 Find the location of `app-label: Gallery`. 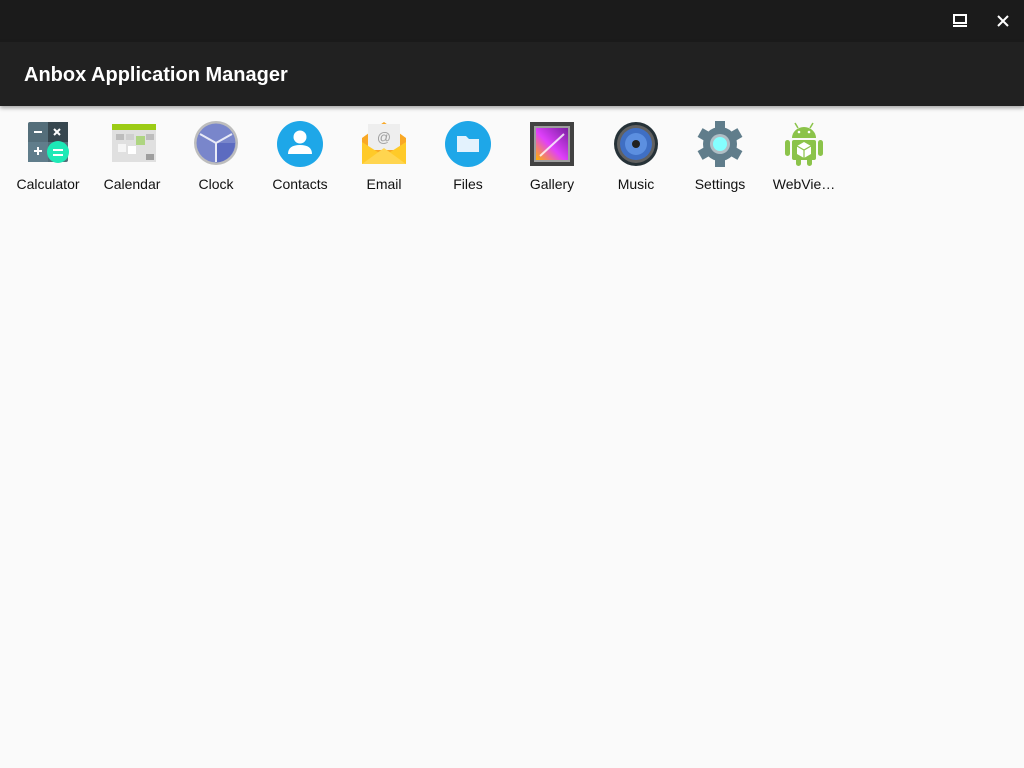

app-label: Gallery is located at coordinates (552, 184).